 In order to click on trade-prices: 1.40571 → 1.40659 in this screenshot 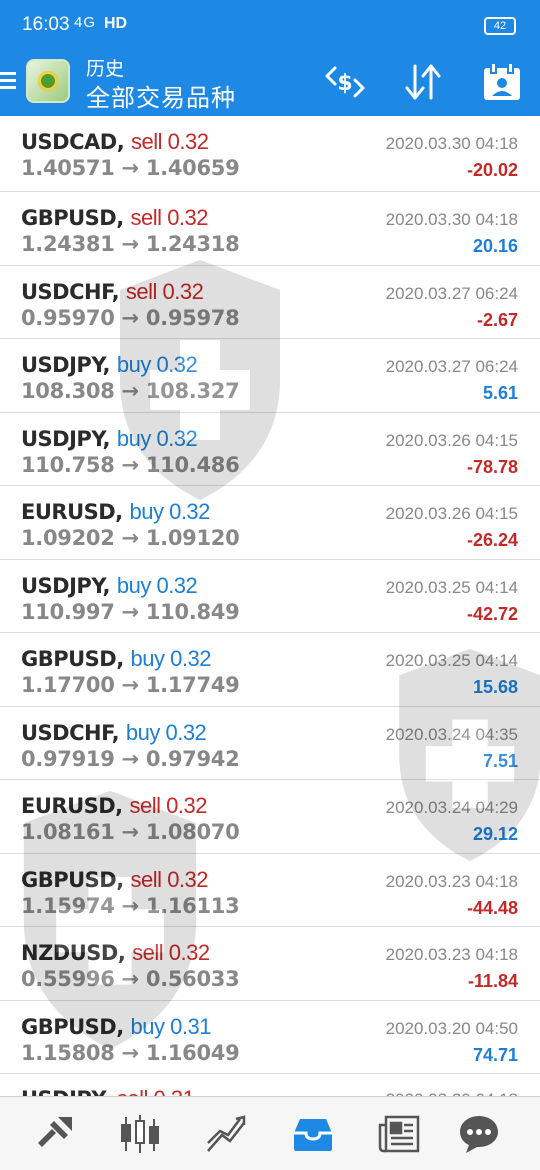, I will do `click(130, 168)`.